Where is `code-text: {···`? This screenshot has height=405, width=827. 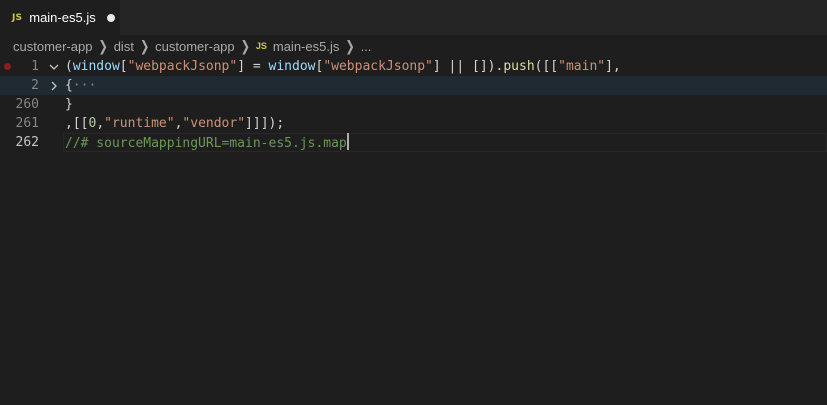 code-text: {··· is located at coordinates (81, 85).